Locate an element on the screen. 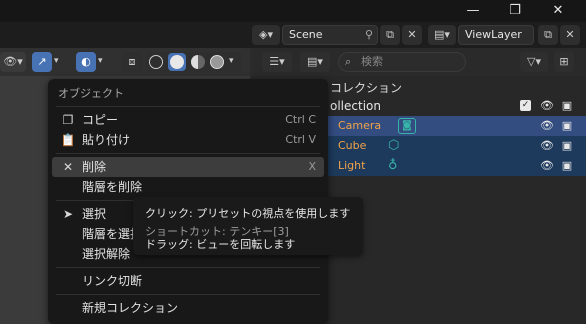 The image size is (586, 324). object-name: Cube is located at coordinates (352, 145).